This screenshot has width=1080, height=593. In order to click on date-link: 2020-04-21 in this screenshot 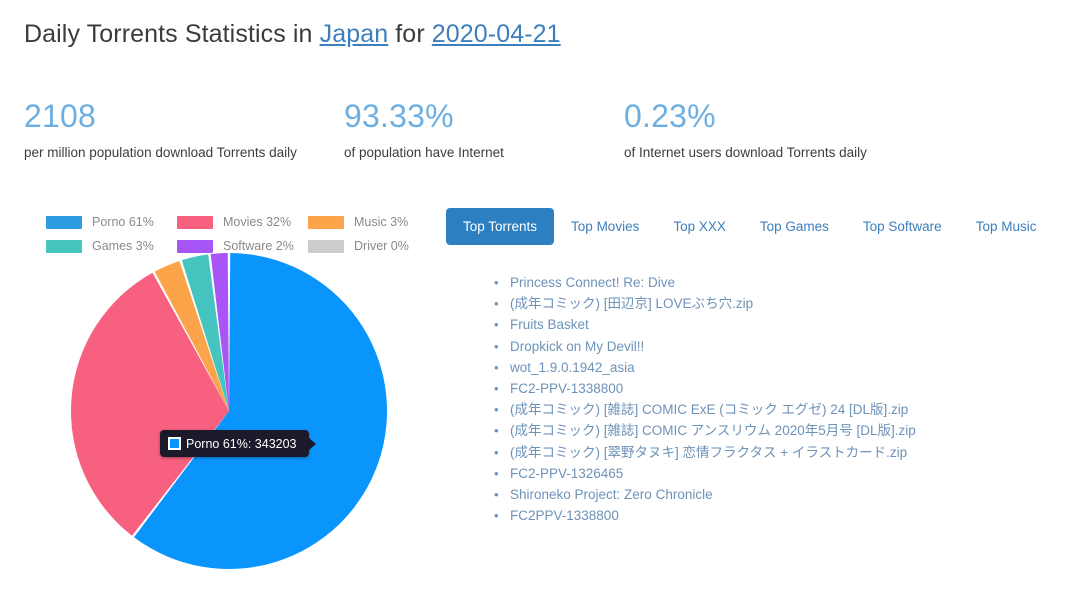, I will do `click(496, 34)`.